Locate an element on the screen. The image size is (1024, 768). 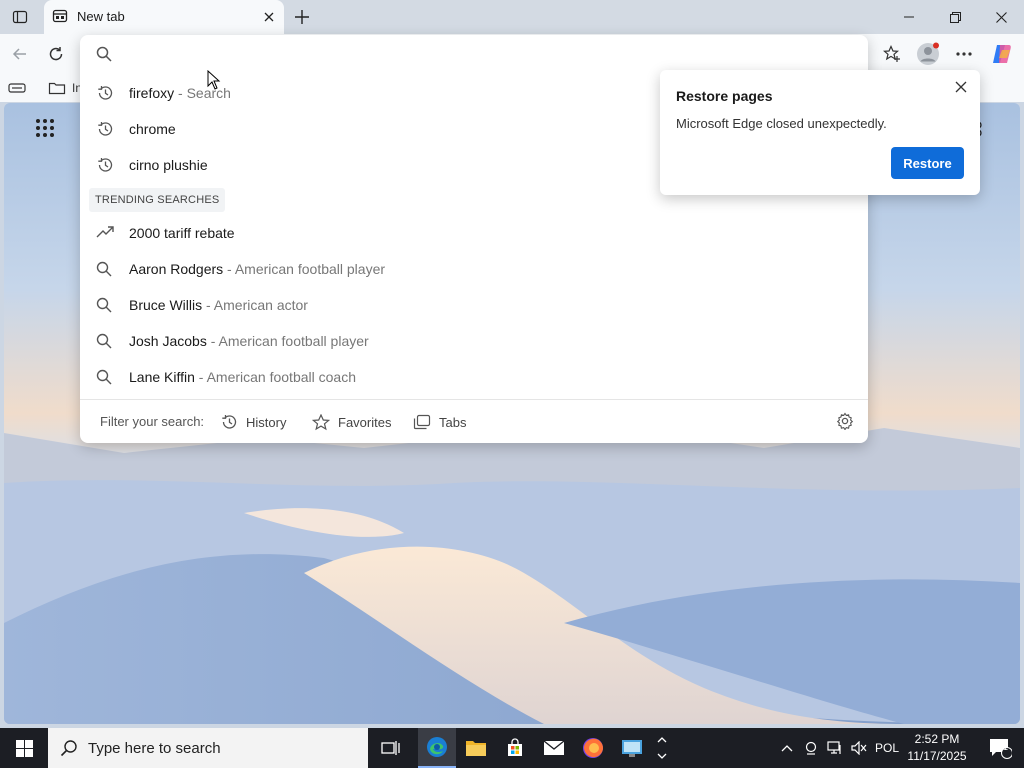
refresh-button is located at coordinates (56, 54).